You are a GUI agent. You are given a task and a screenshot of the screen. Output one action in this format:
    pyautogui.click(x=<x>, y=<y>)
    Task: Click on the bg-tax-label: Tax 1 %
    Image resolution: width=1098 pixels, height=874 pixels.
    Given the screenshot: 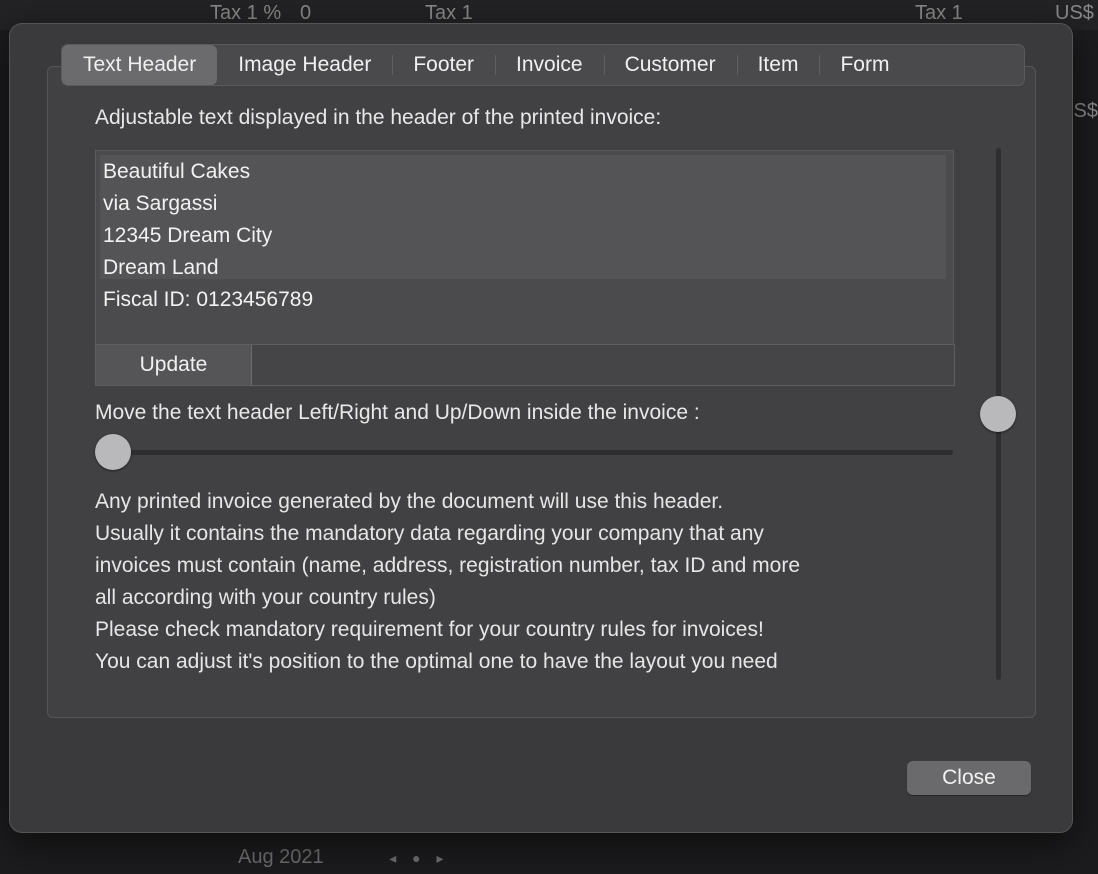 What is the action you would take?
    pyautogui.click(x=246, y=13)
    